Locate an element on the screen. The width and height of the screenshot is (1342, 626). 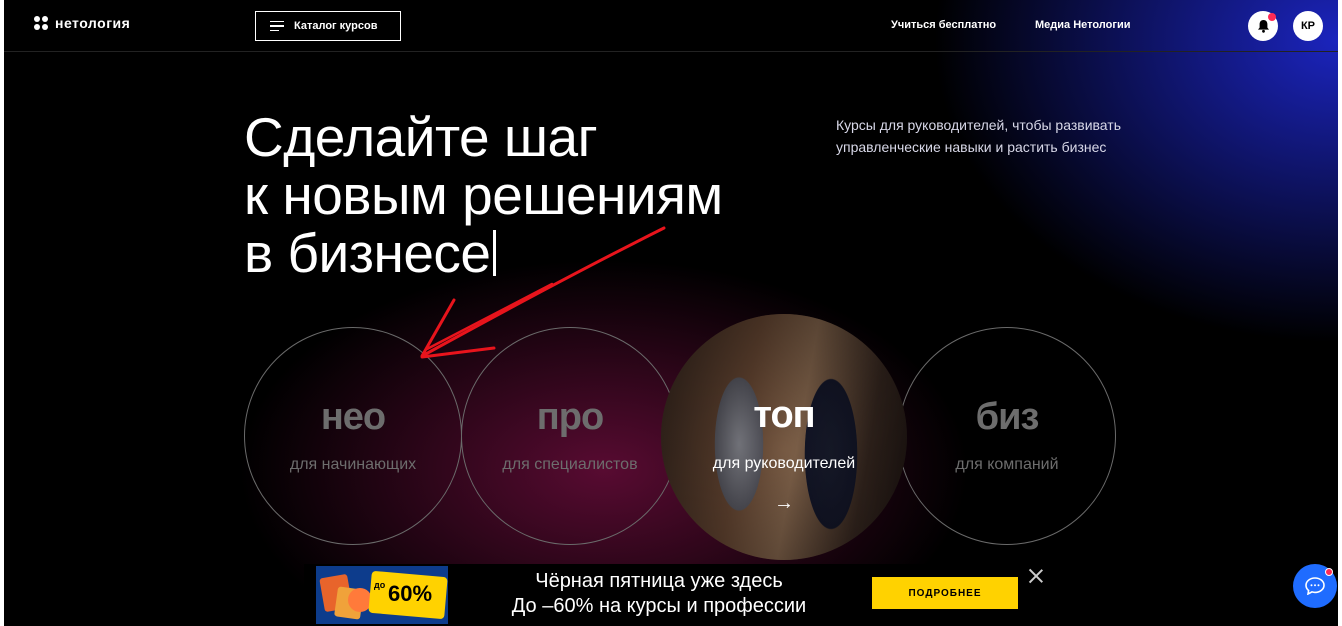
hero-title-line-2: к новым решениям is located at coordinates (483, 195).